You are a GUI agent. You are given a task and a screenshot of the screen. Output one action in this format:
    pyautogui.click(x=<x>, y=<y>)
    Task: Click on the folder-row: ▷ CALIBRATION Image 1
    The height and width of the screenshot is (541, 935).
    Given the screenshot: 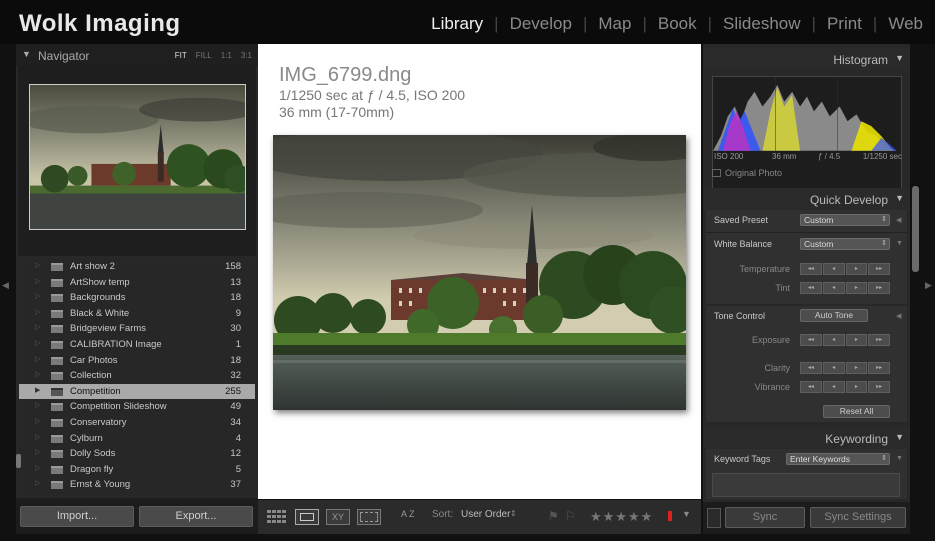 What is the action you would take?
    pyautogui.click(x=137, y=344)
    